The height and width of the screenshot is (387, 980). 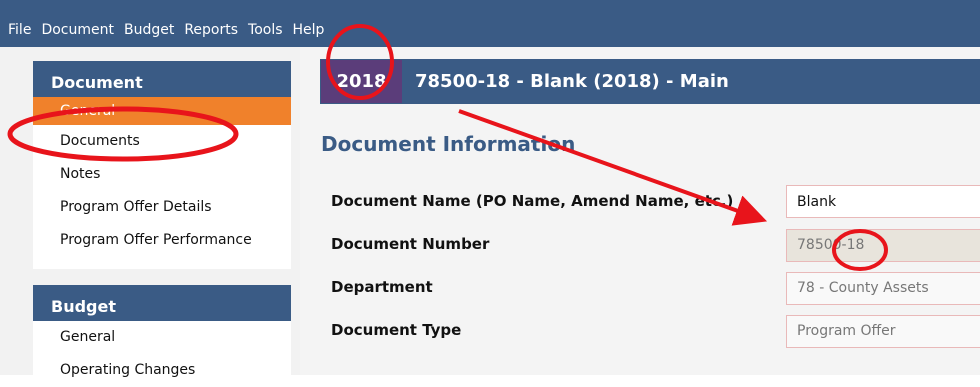 I want to click on budget-nav: Budget General Operating Changes, so click(x=162, y=335).